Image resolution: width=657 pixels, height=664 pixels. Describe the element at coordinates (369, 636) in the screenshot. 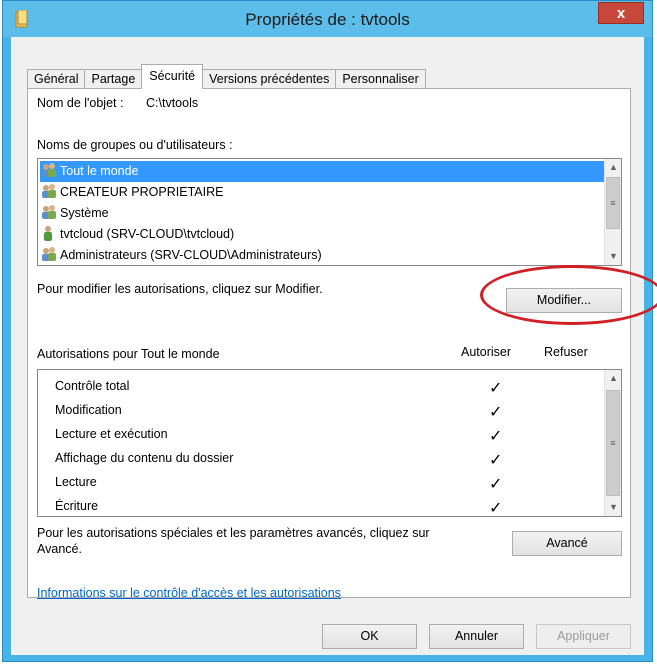

I see `ok-button: OK` at that location.